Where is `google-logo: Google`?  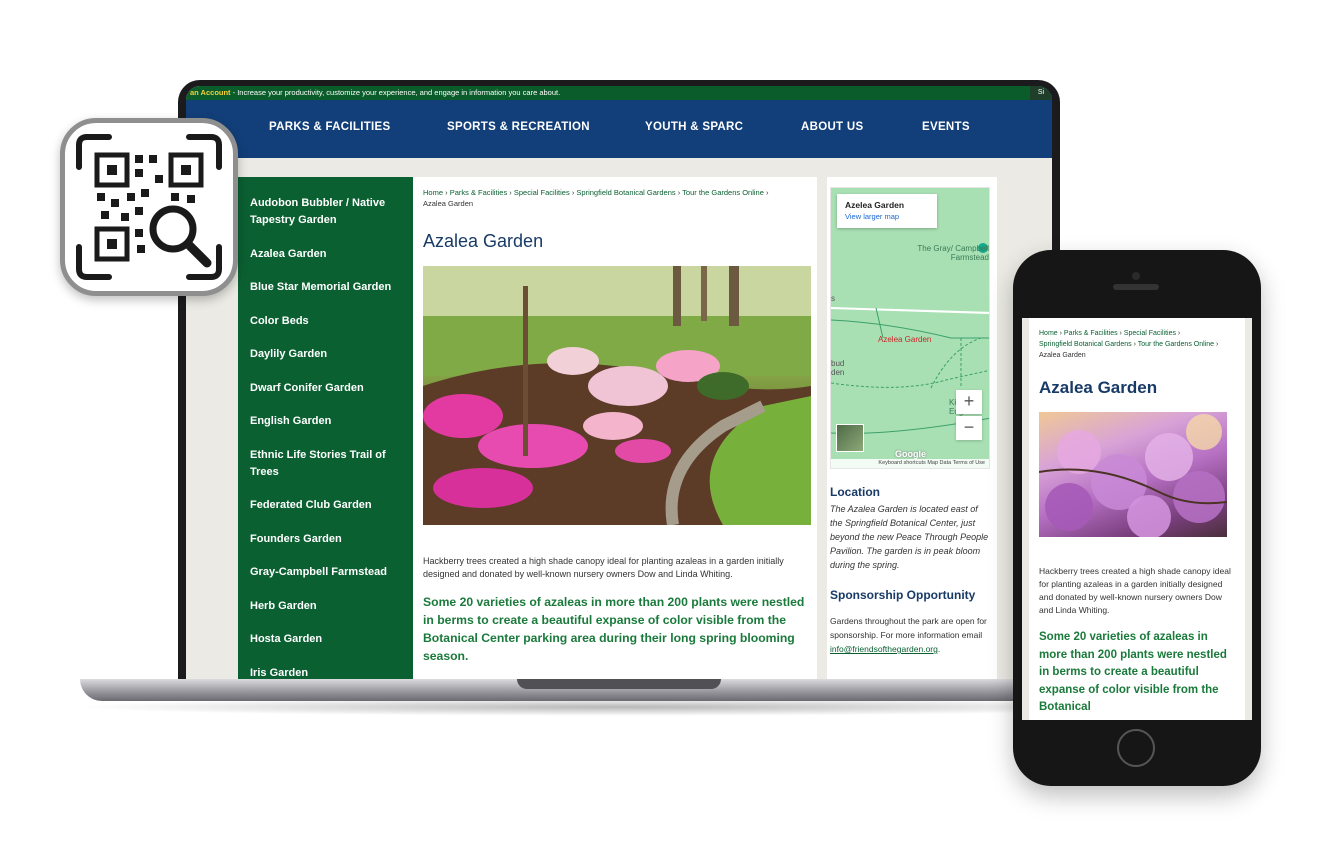 google-logo: Google is located at coordinates (910, 454).